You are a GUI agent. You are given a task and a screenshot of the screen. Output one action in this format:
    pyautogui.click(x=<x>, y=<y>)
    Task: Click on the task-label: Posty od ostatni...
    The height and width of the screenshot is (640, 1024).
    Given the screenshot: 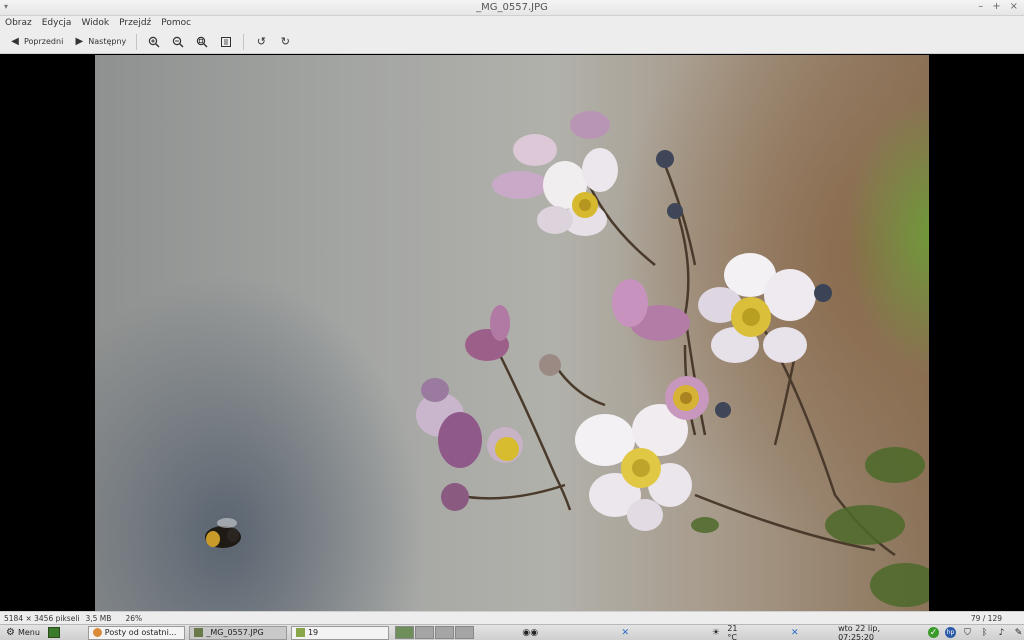 What is the action you would take?
    pyautogui.click(x=140, y=632)
    